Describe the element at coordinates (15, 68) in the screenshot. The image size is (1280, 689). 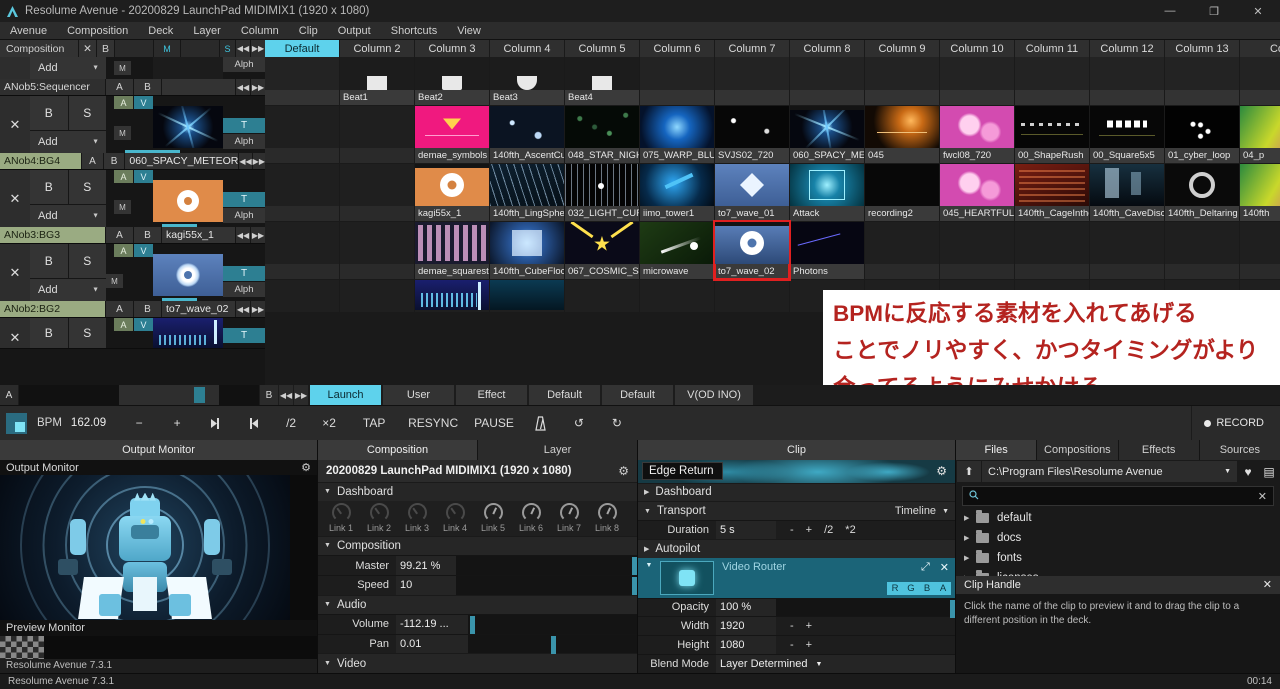
I see `layer-delete-button` at that location.